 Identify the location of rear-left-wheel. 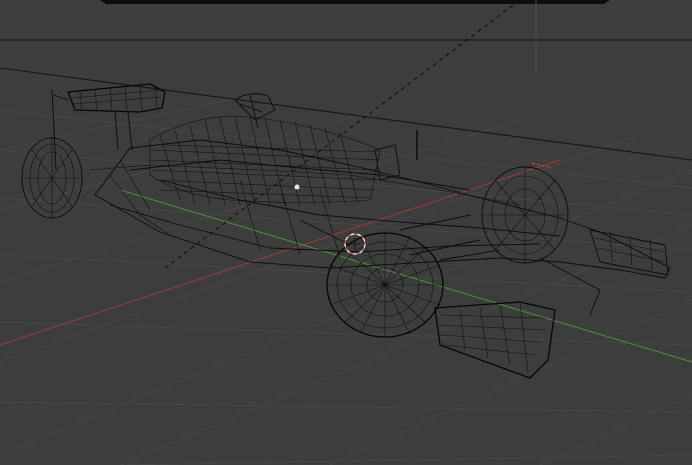
(52, 178).